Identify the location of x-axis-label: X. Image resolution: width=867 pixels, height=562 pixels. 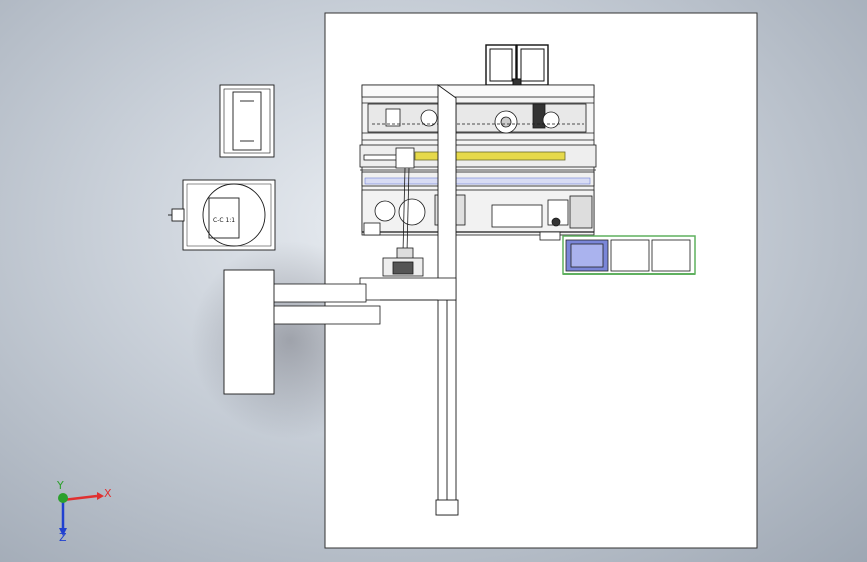
(108, 493).